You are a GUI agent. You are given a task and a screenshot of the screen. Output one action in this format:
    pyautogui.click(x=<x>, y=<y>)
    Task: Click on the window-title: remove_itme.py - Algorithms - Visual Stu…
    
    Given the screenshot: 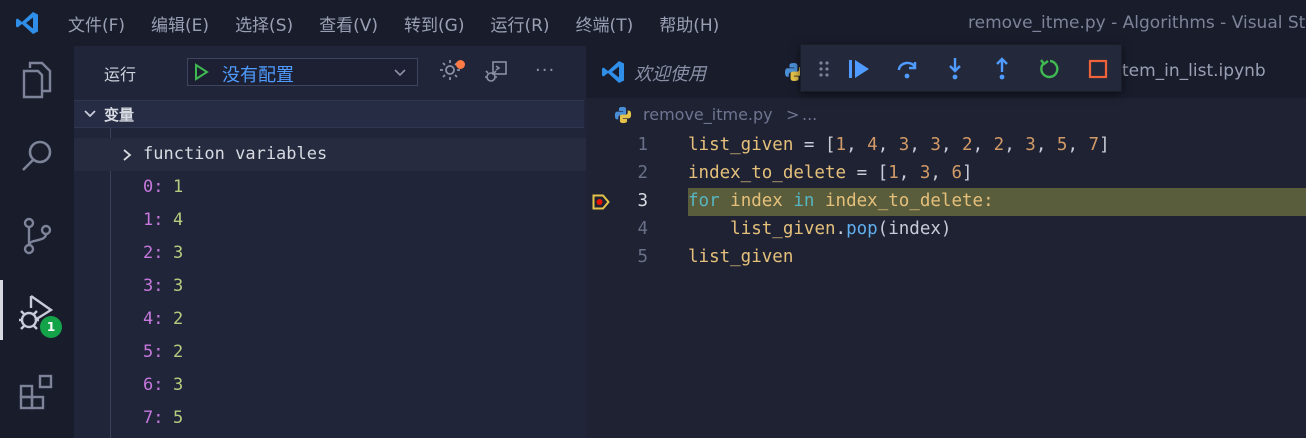 What is the action you would take?
    pyautogui.click(x=1137, y=23)
    